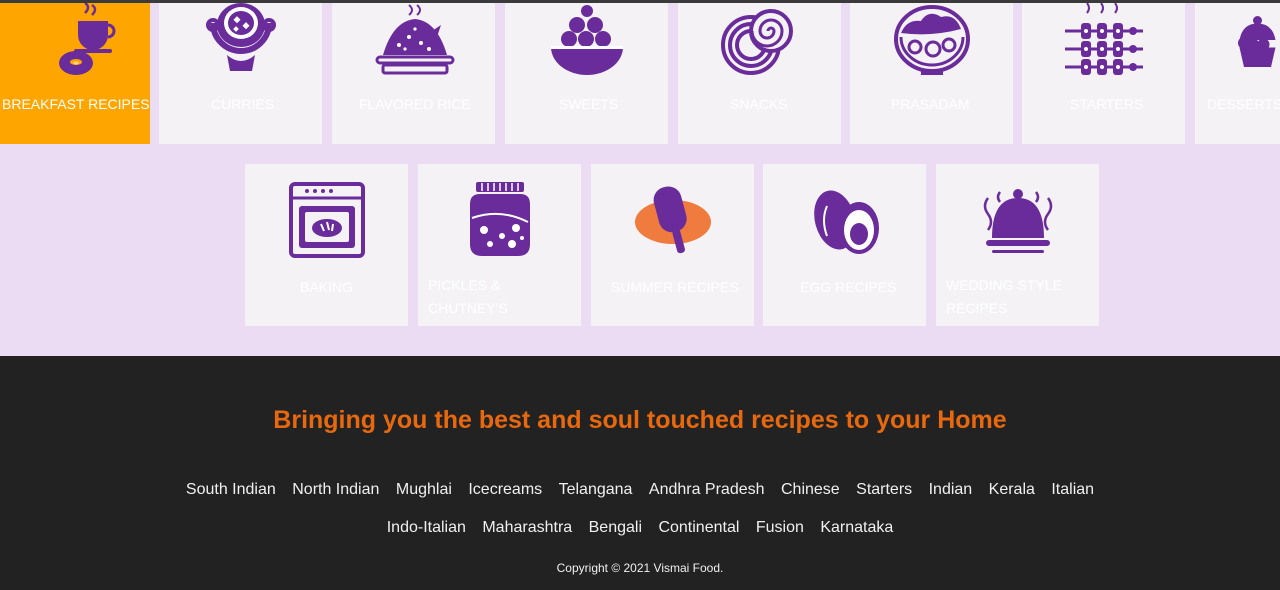 This screenshot has width=1280, height=590. I want to click on pickle-jar-icon, so click(499, 220).